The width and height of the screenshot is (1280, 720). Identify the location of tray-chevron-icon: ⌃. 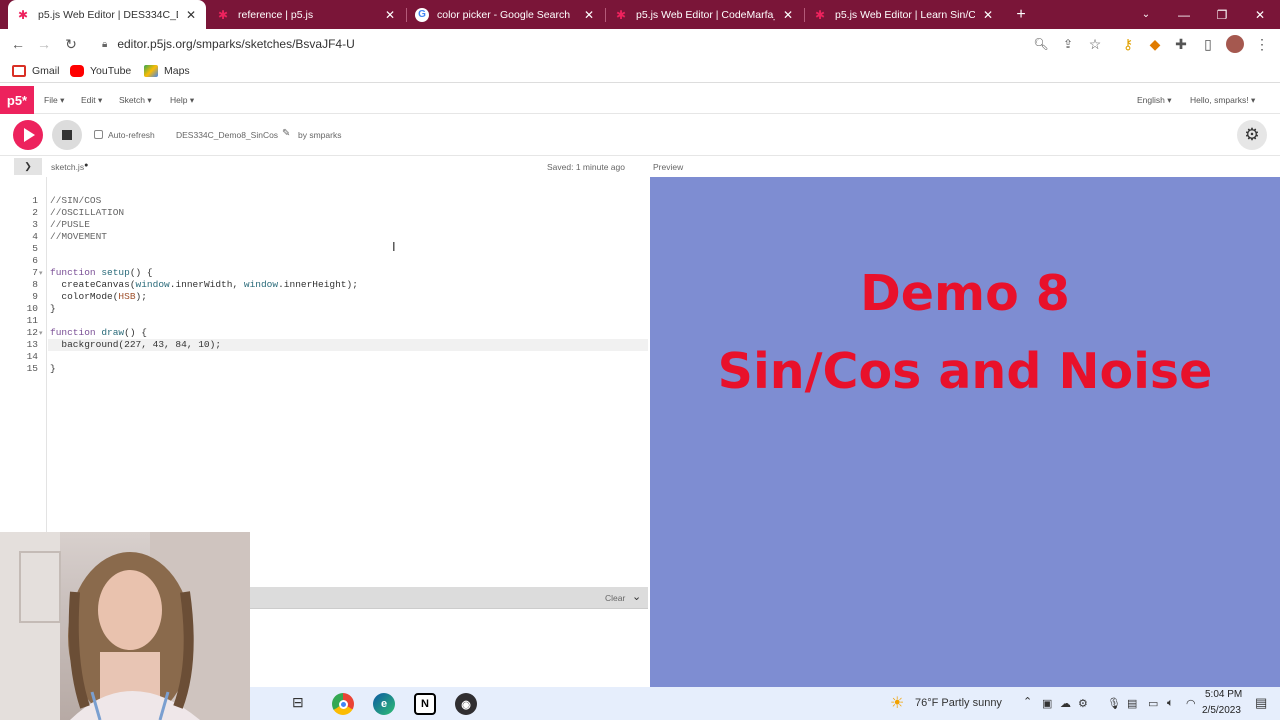
(1027, 701).